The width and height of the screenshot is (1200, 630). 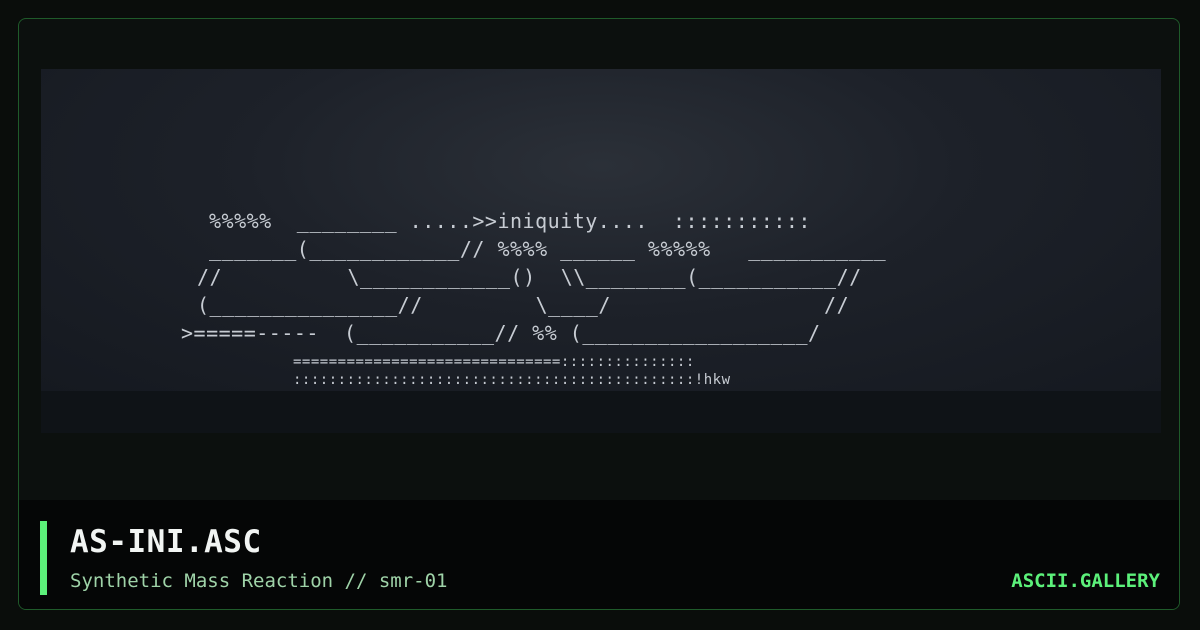 What do you see at coordinates (523, 305) in the screenshot?
I see `ascii-line: (_______________// \____/ //` at bounding box center [523, 305].